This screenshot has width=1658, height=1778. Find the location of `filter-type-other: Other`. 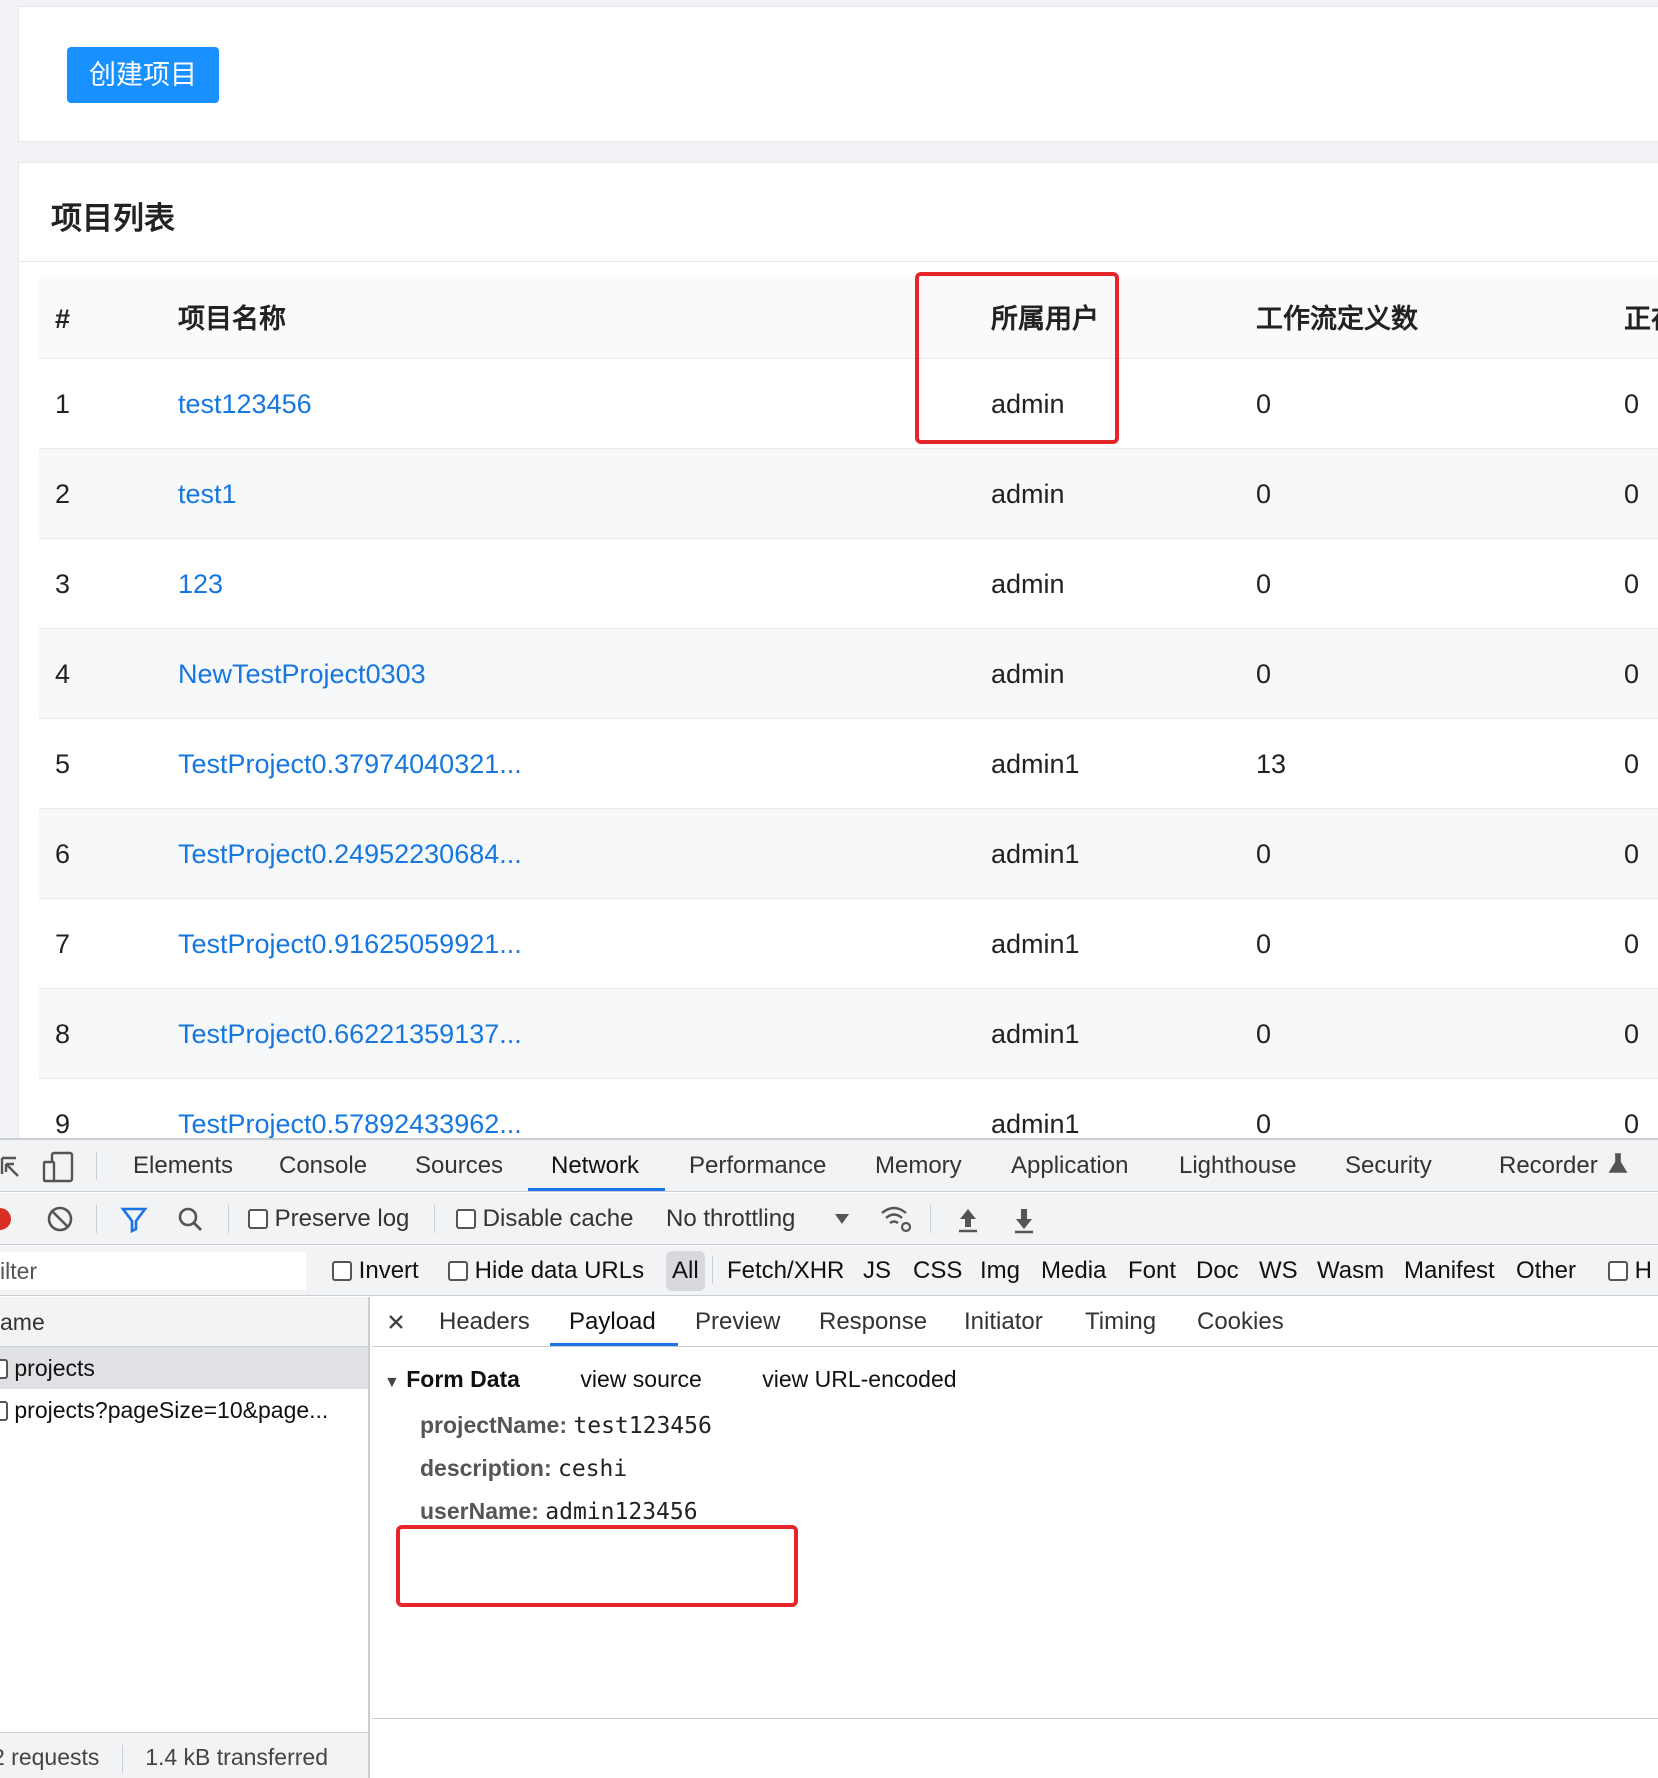

filter-type-other: Other is located at coordinates (1546, 1271).